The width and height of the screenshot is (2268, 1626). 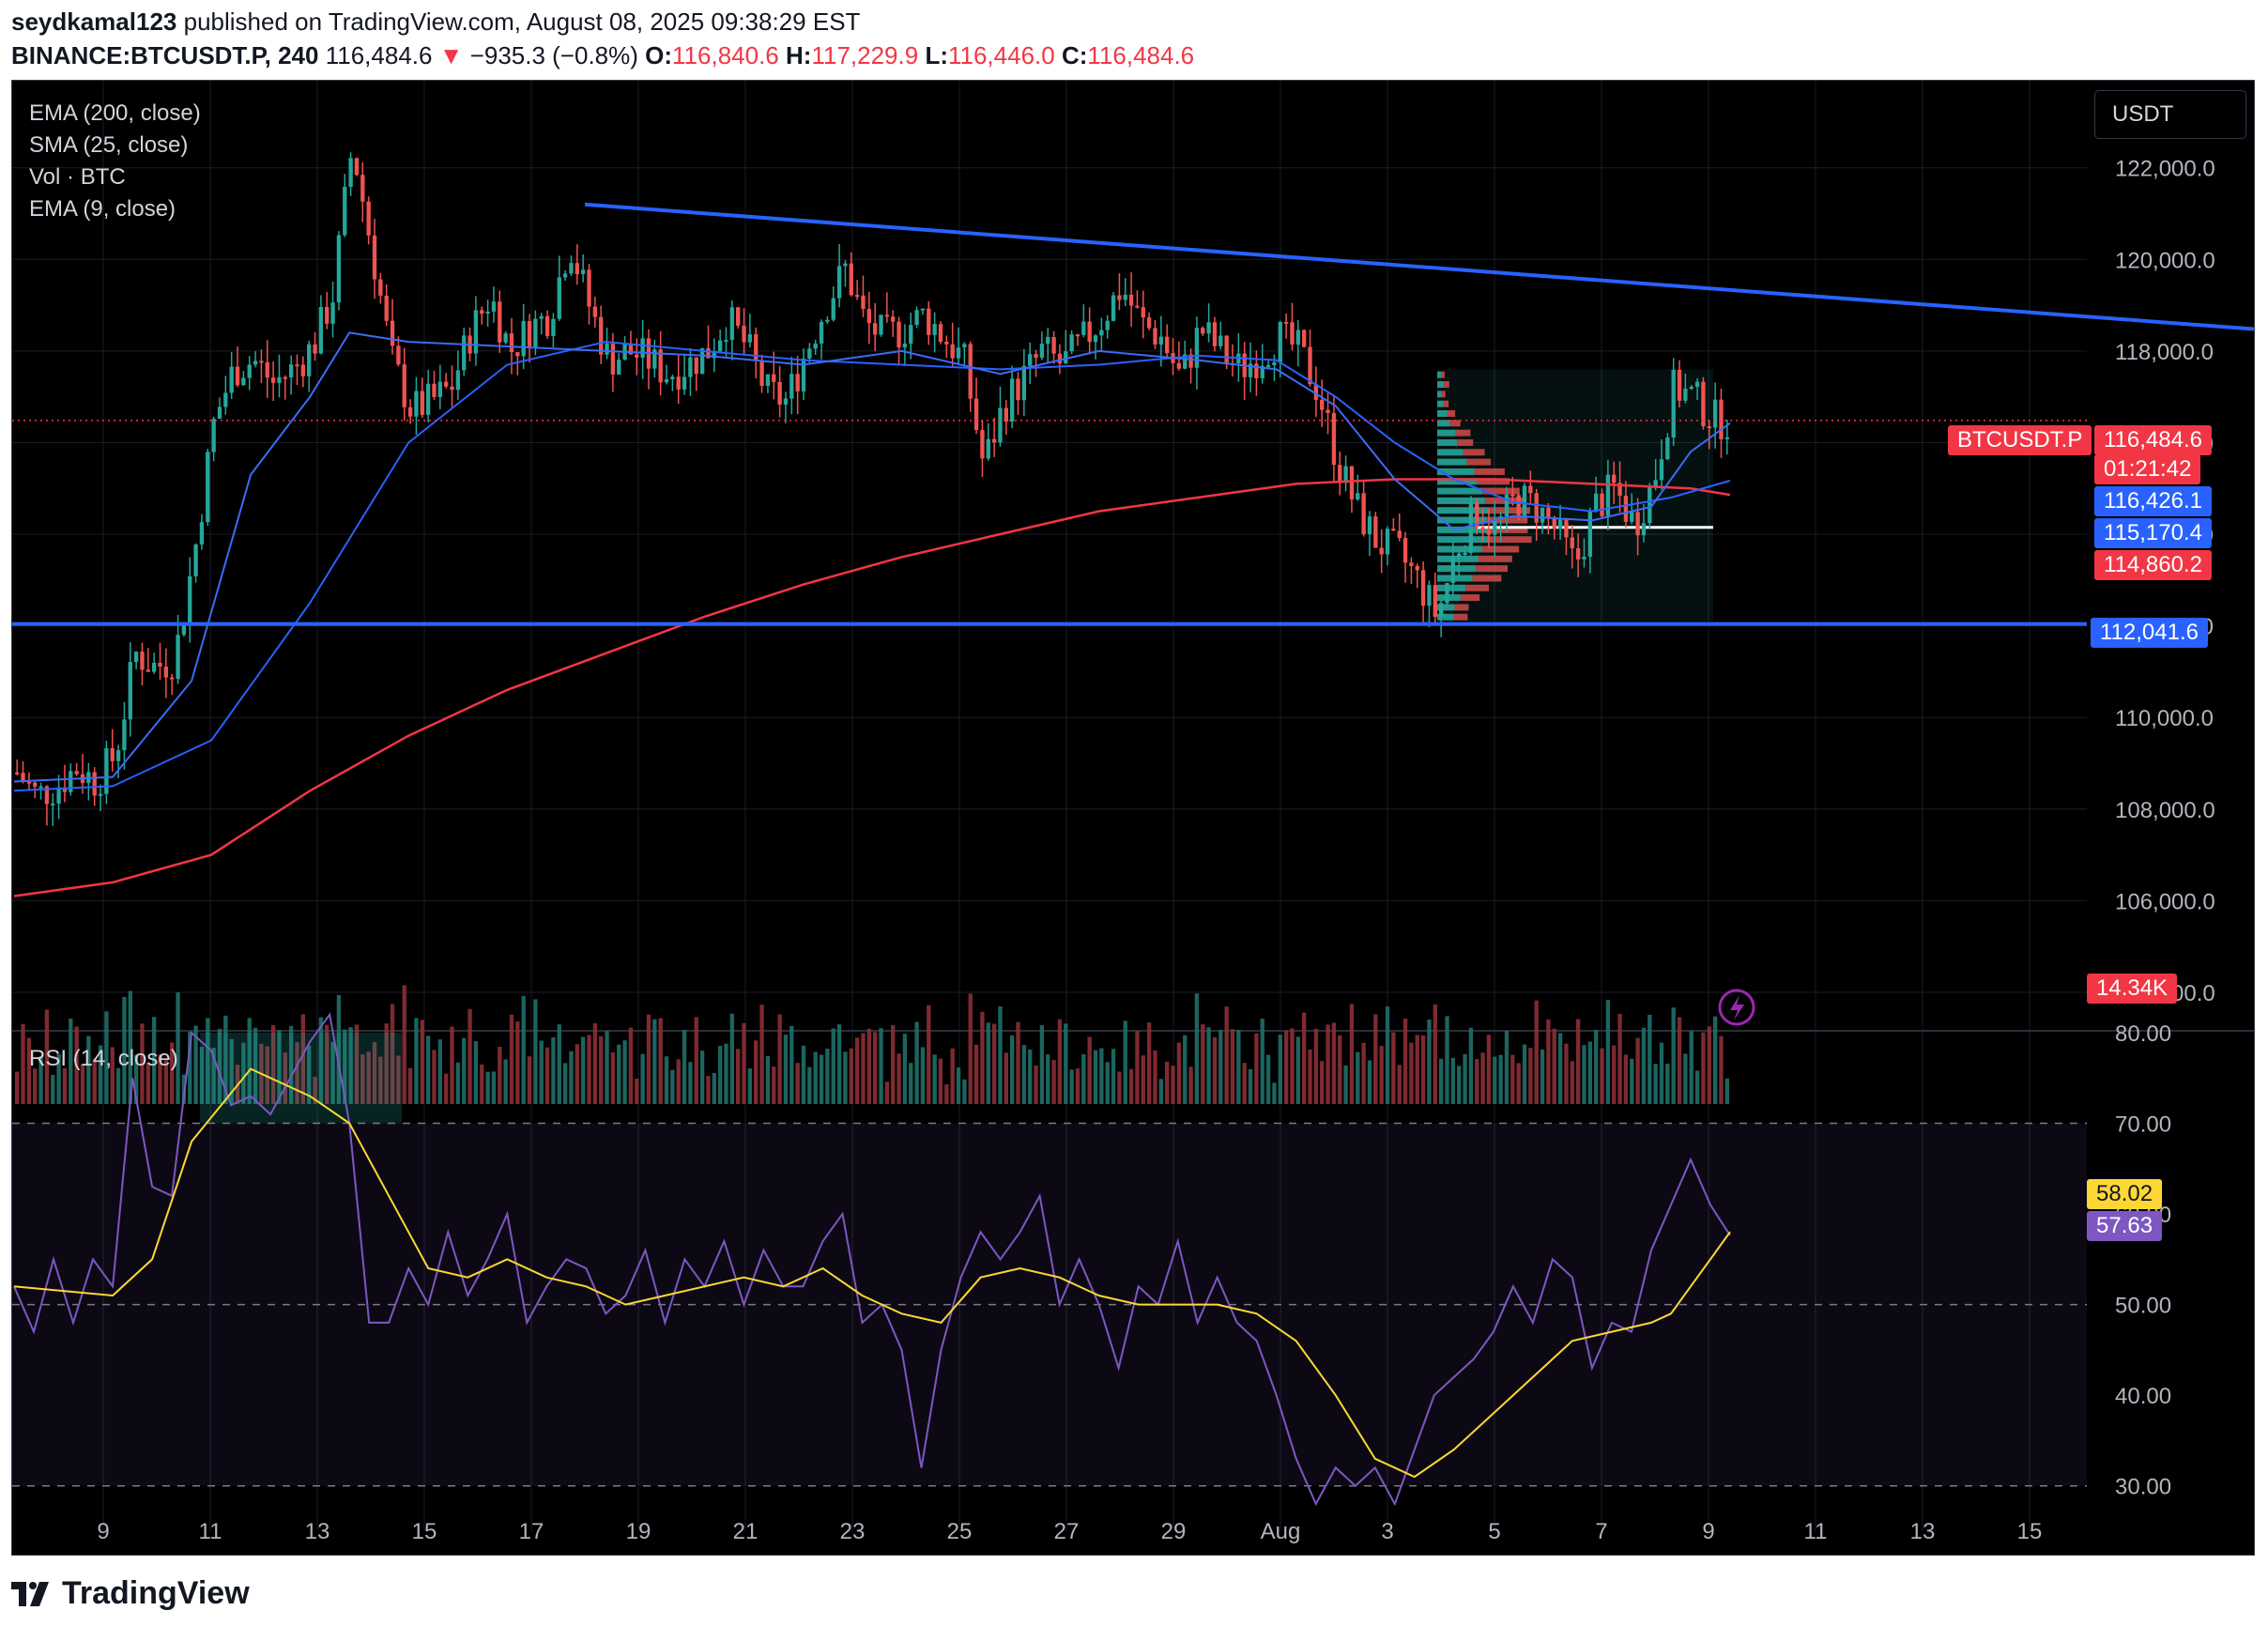 What do you see at coordinates (130, 1593) in the screenshot?
I see `tradingview-logo: TradingView` at bounding box center [130, 1593].